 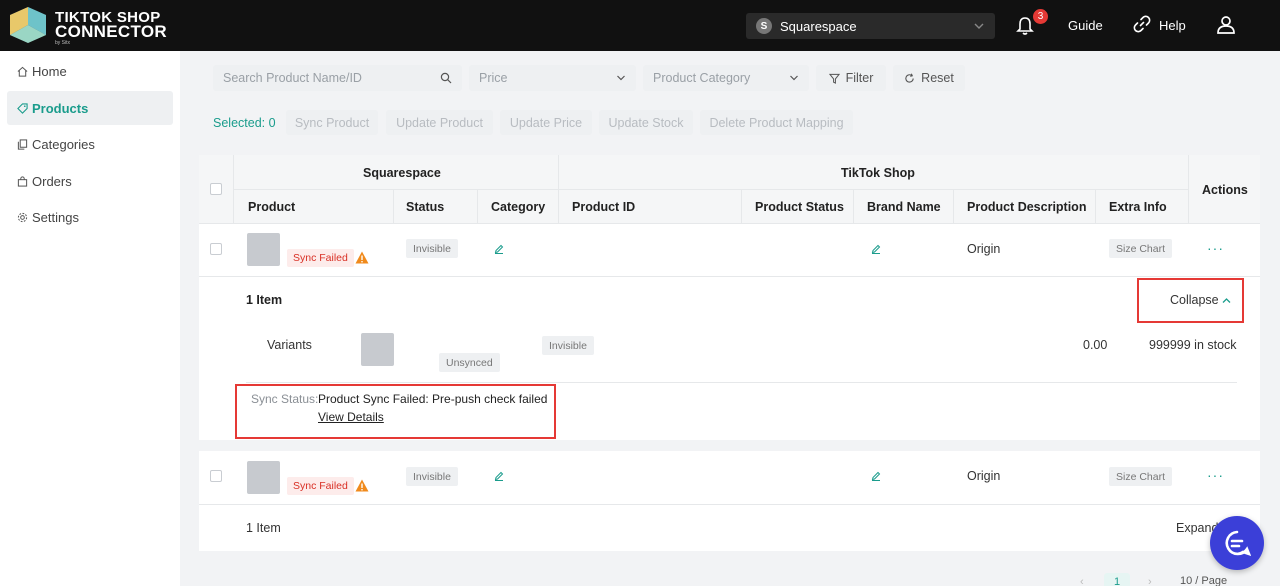 I want to click on sync-status-label: Sync Status:, so click(x=285, y=399).